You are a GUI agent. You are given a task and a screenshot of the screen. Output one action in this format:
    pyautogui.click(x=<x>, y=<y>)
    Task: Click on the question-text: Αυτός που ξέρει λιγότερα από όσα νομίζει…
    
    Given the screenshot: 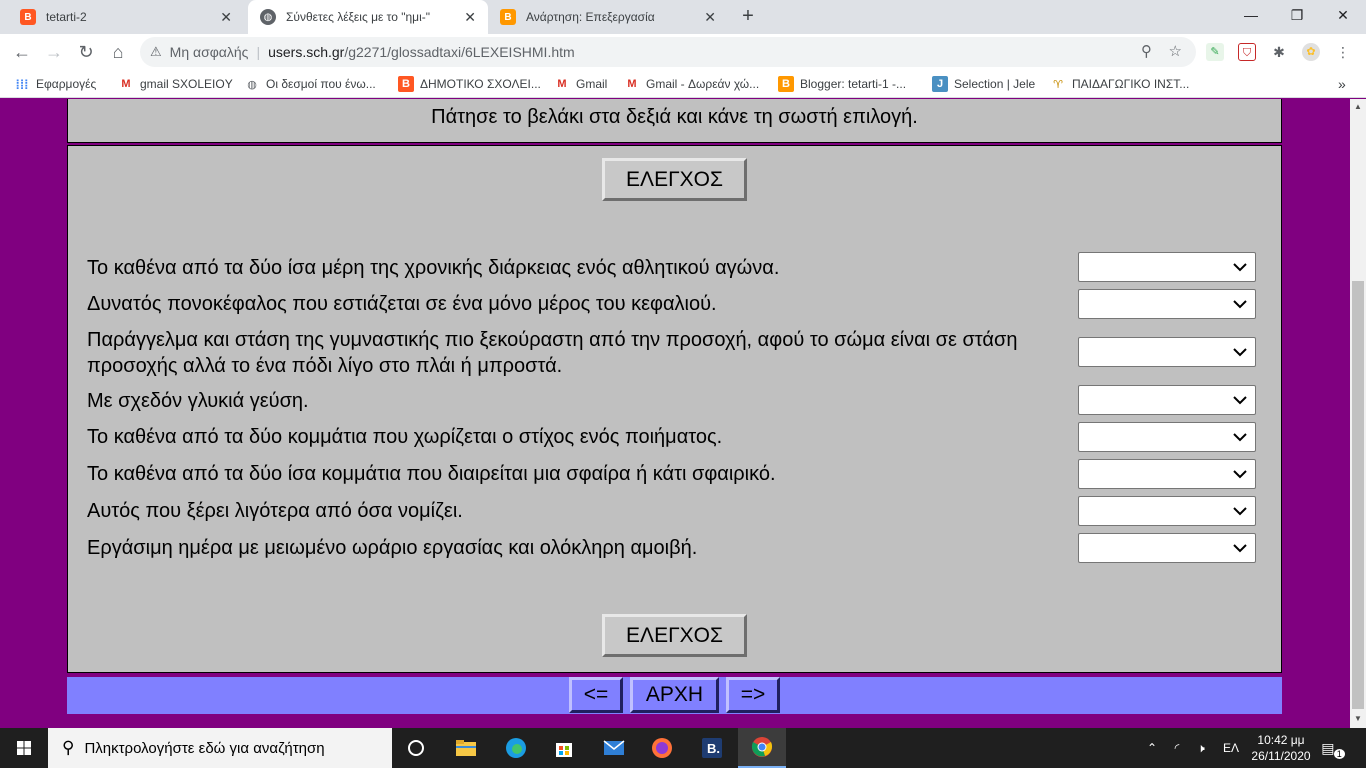 What is the action you would take?
    pyautogui.click(x=275, y=511)
    